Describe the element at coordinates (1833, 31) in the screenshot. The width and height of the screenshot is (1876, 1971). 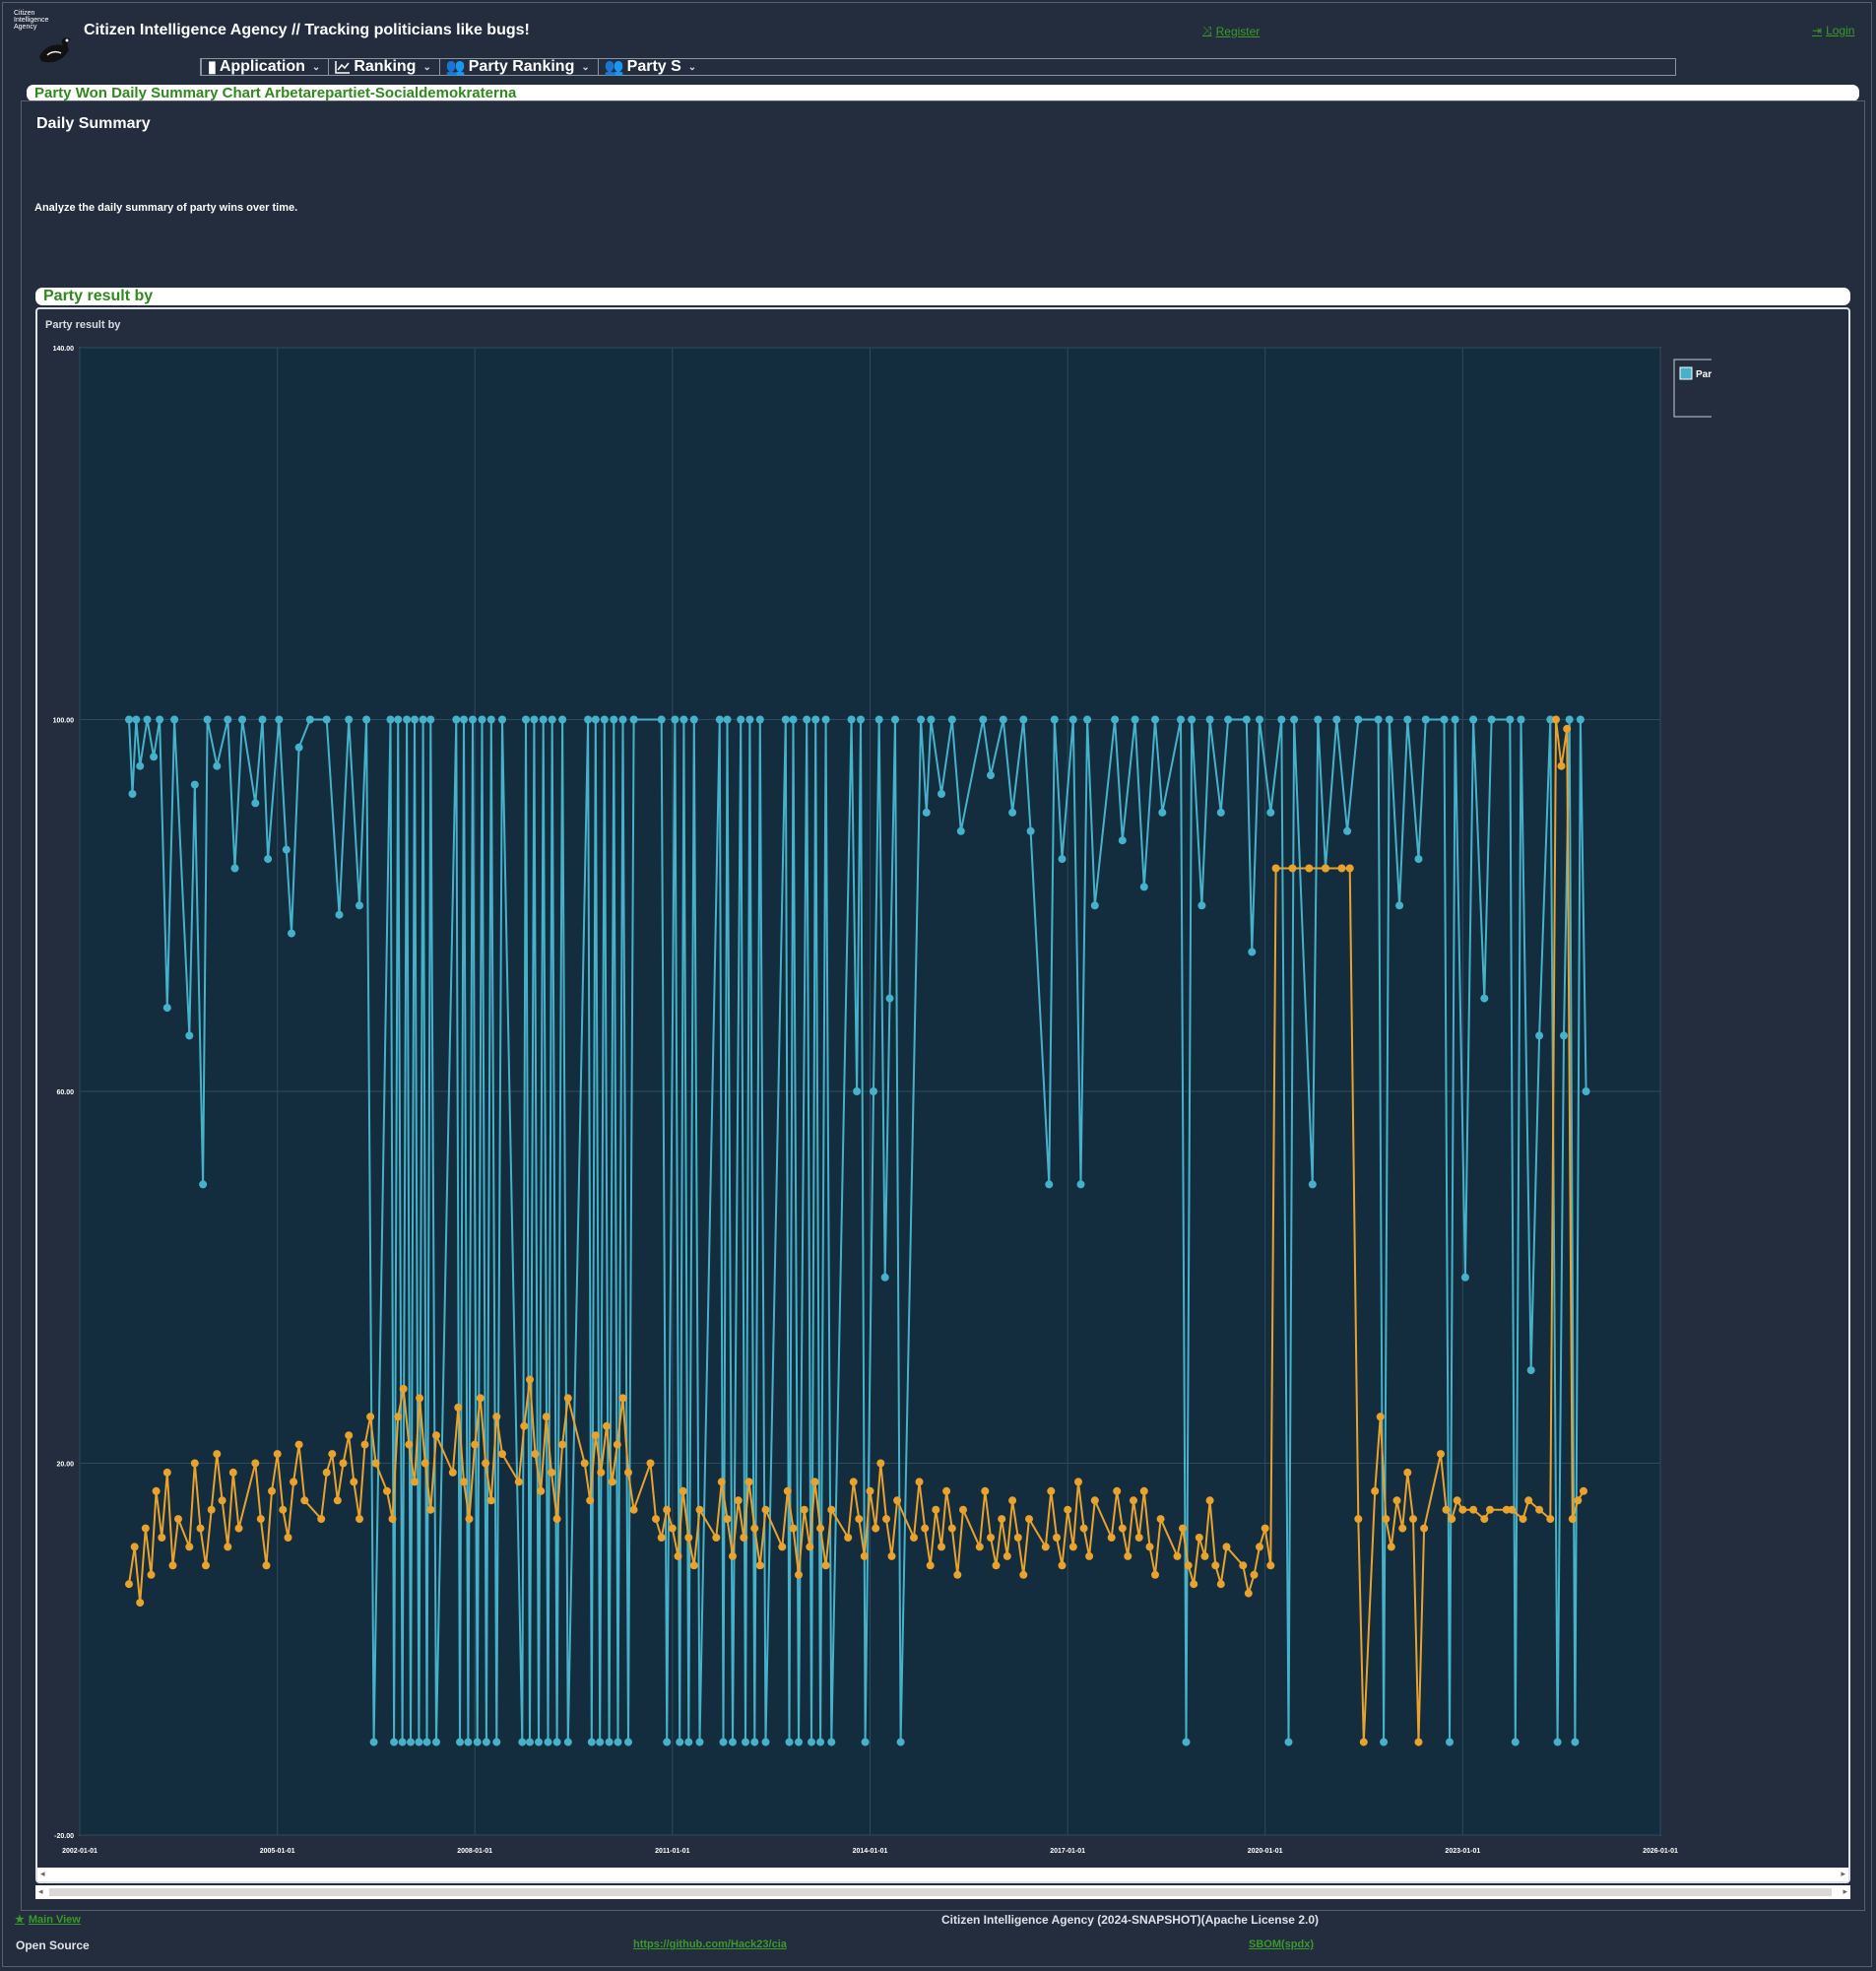
I see `login-link: ⇥ Login` at that location.